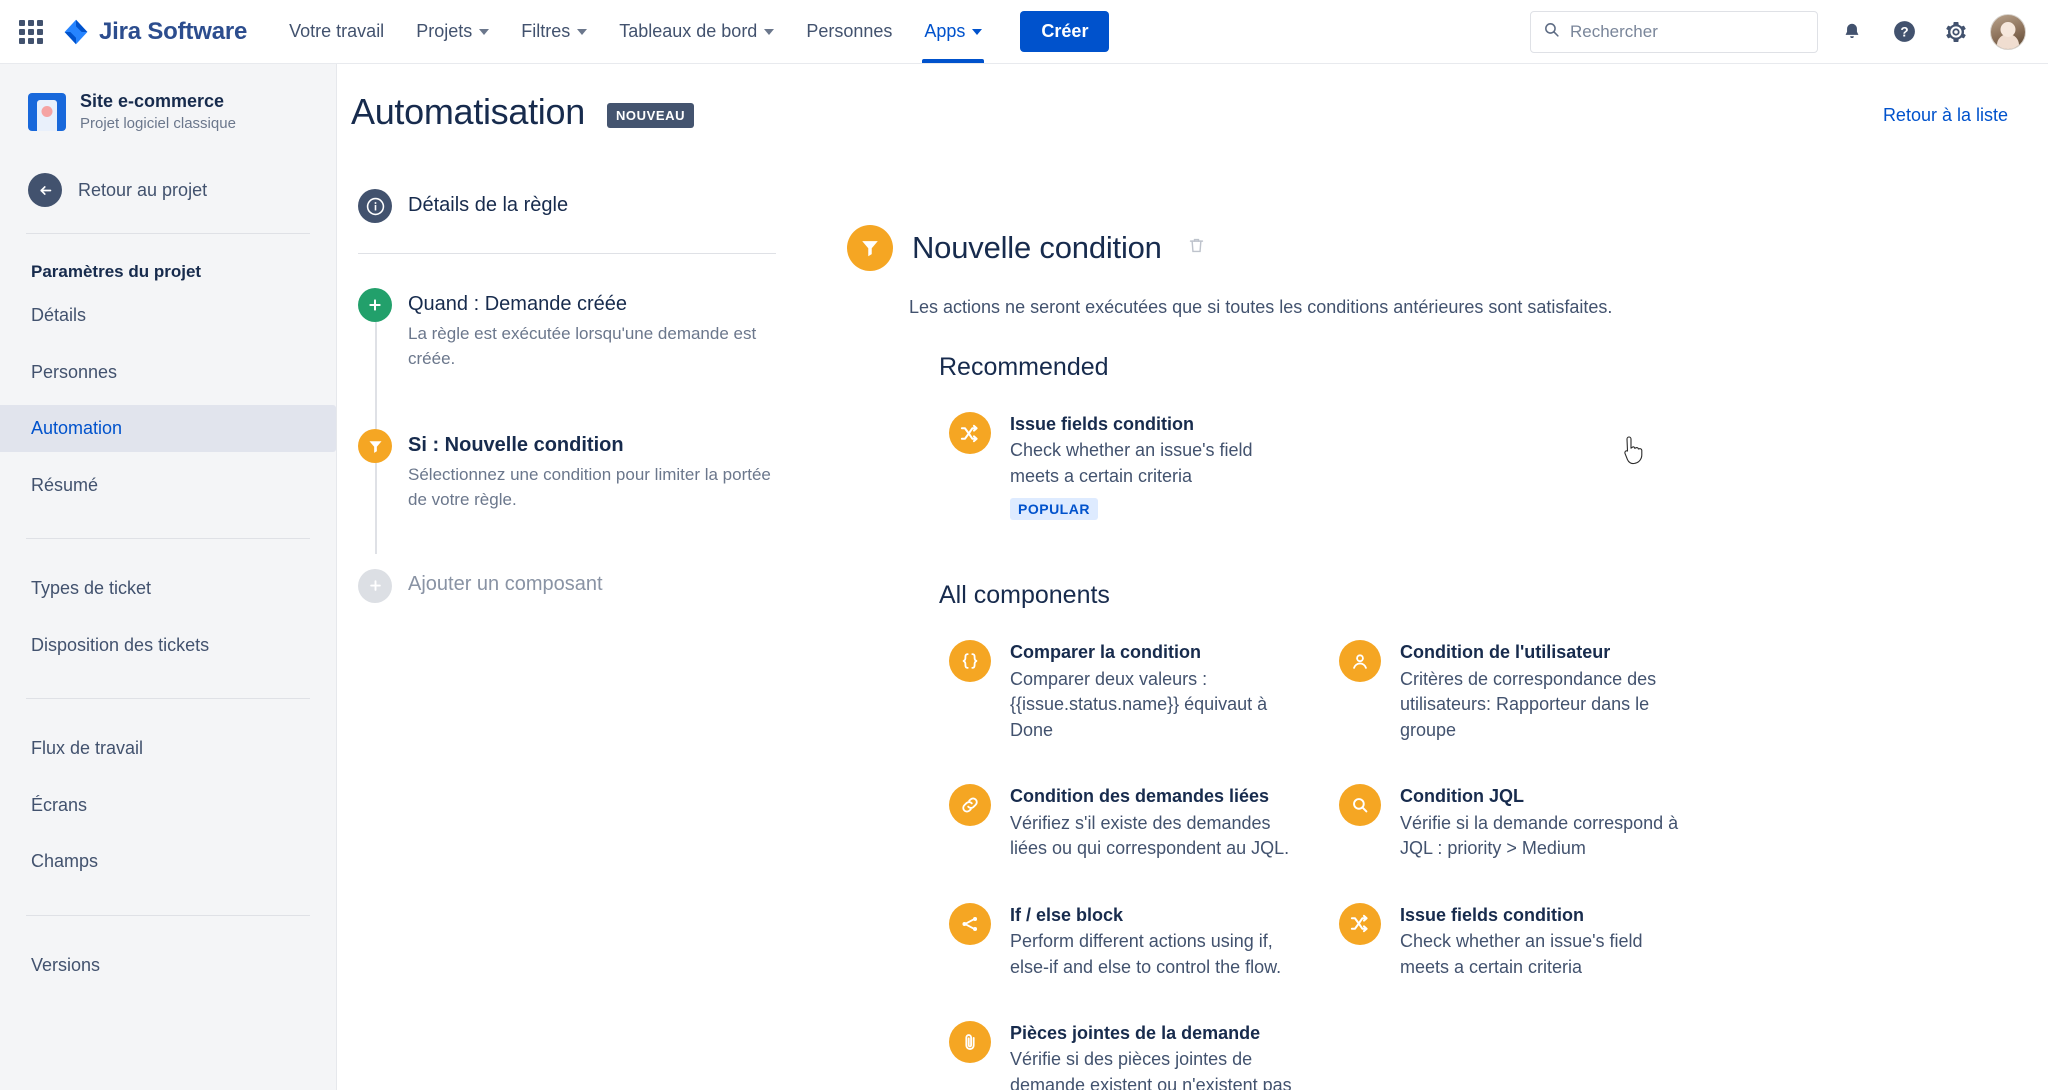 Image resolution: width=2048 pixels, height=1090 pixels. I want to click on rule-details-label: Détails de la règle, so click(488, 205).